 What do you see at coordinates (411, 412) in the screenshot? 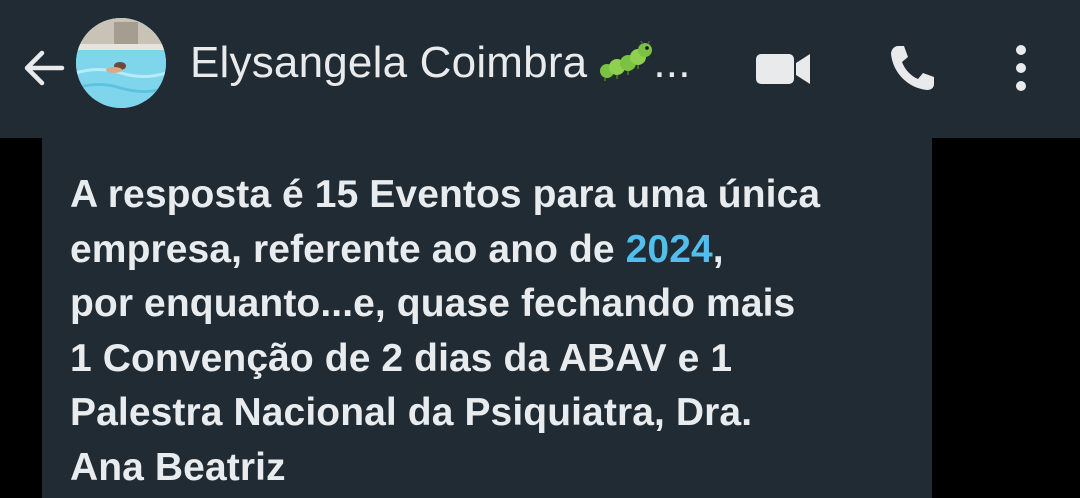
I see `message-line: Palestra Nacional da Psiquiatra, Dra.` at bounding box center [411, 412].